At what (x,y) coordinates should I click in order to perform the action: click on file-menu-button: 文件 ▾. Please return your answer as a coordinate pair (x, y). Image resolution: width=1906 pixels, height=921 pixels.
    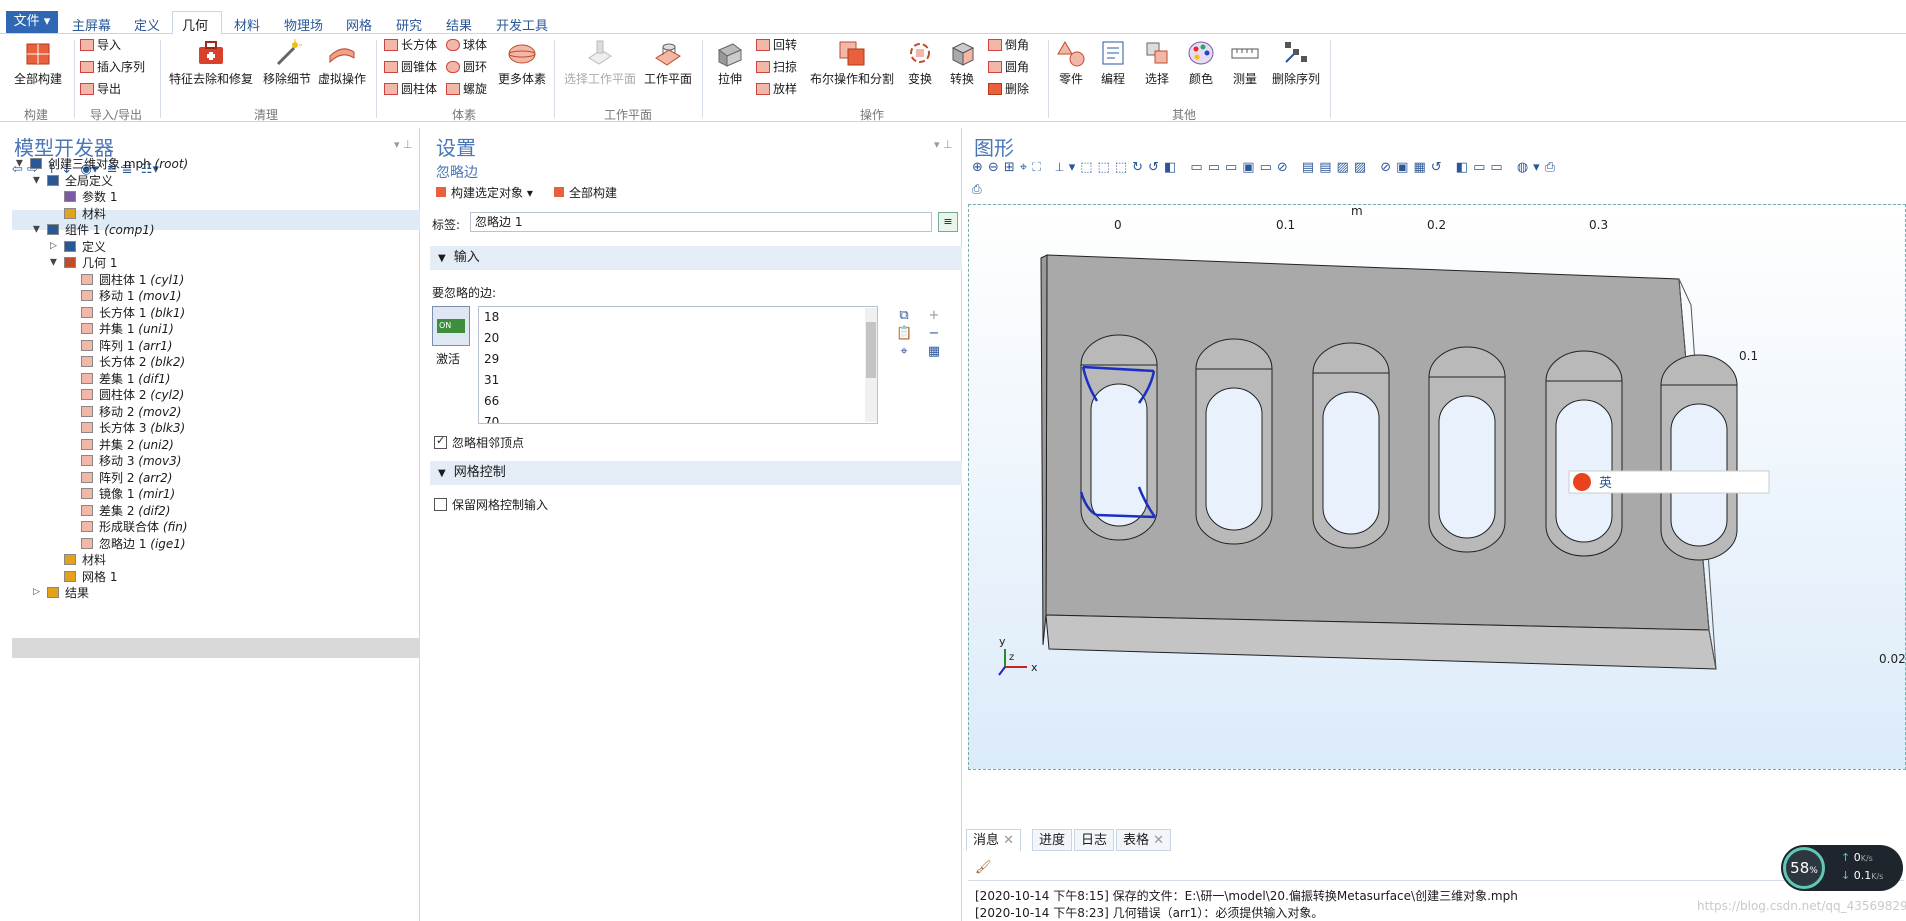
    Looking at the image, I should click on (32, 22).